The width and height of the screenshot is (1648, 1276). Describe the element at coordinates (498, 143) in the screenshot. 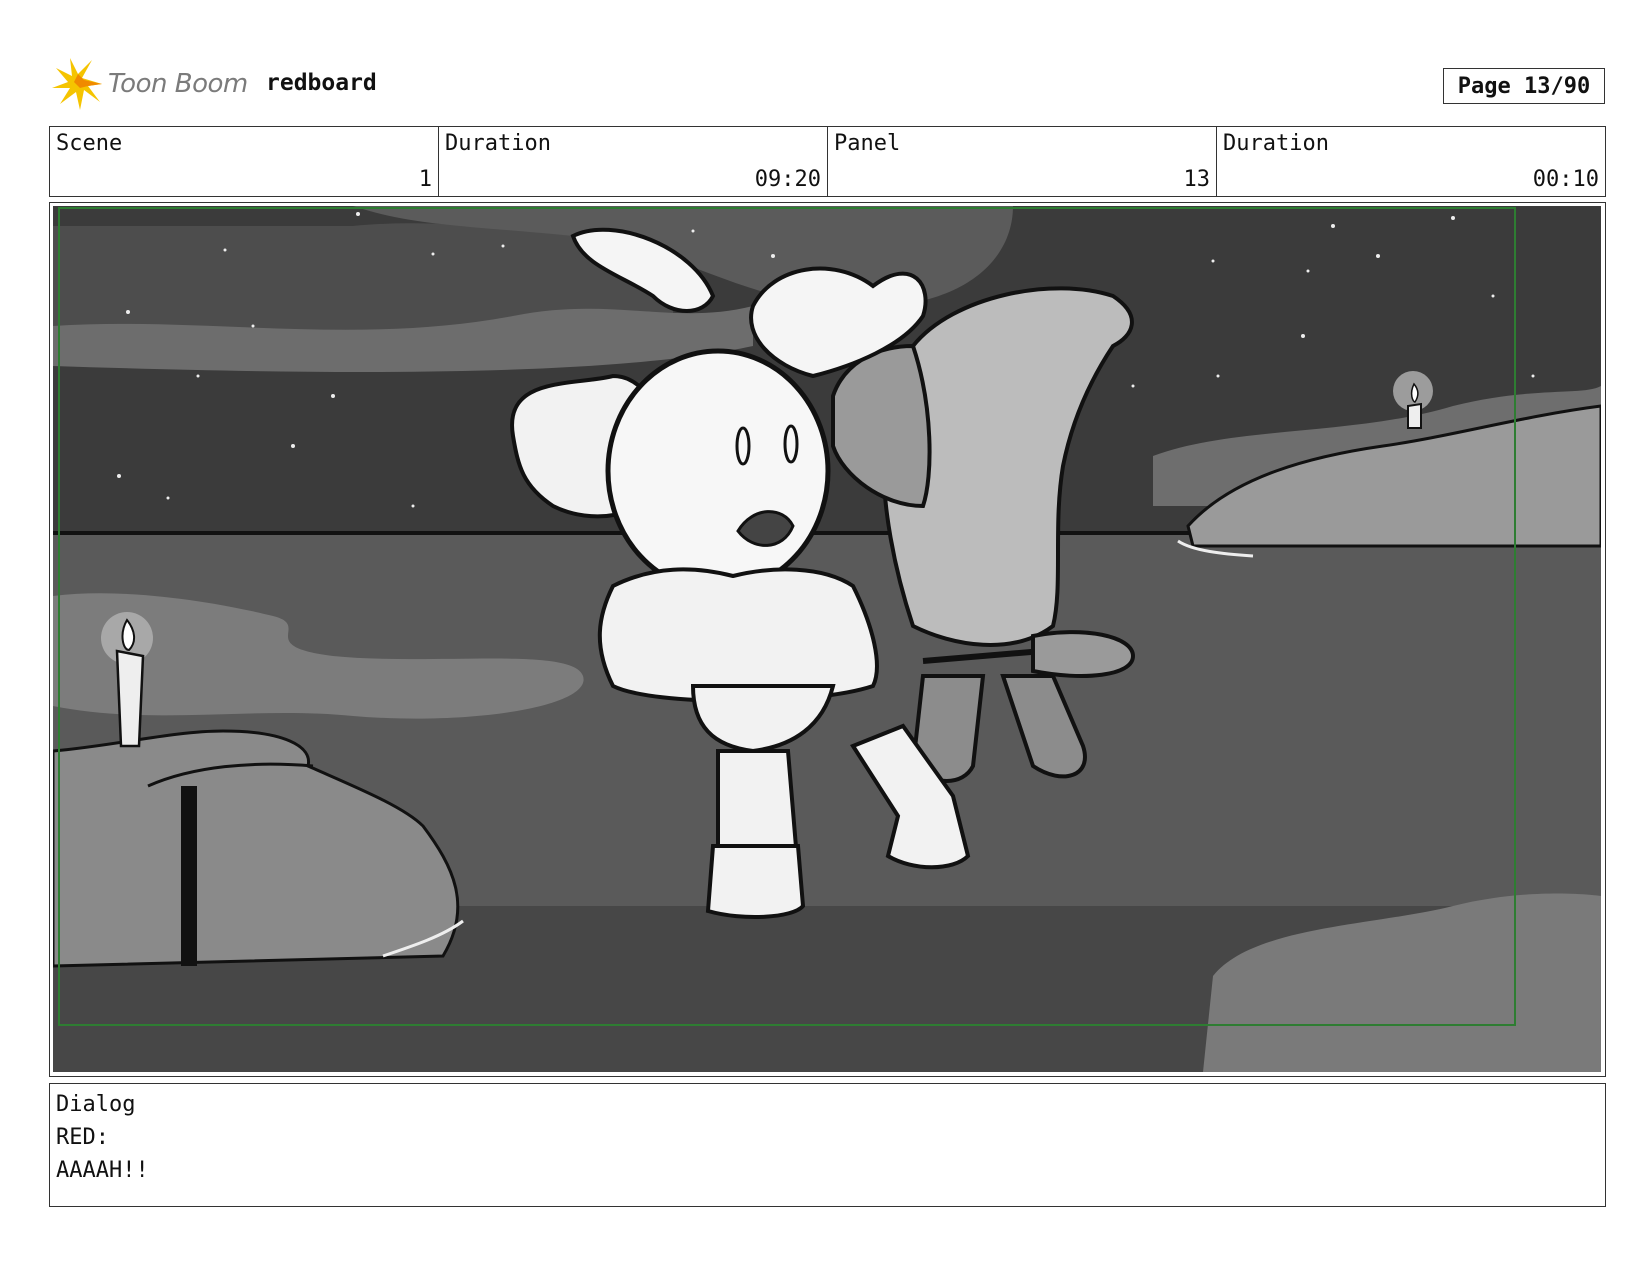

I see `scene-duration-label: Duration` at that location.